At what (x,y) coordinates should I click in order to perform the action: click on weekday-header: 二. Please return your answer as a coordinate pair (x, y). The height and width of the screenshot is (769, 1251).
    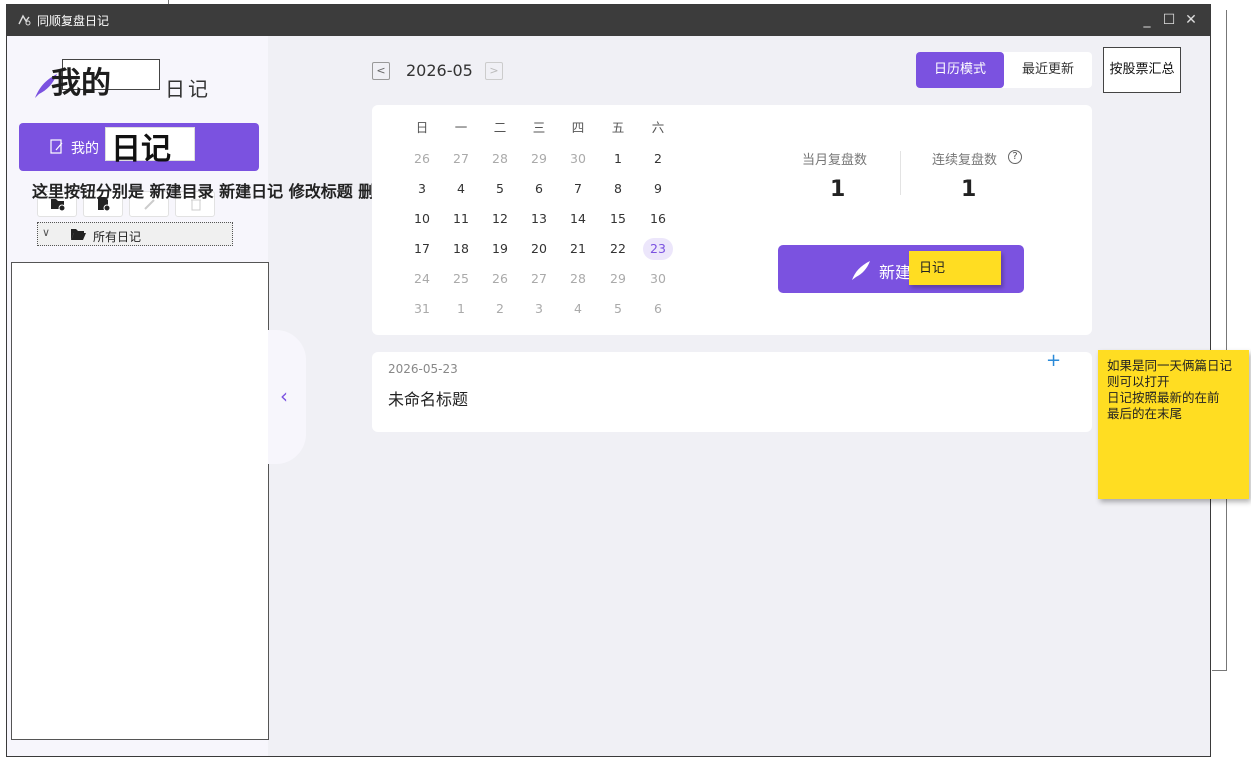
    Looking at the image, I should click on (500, 127).